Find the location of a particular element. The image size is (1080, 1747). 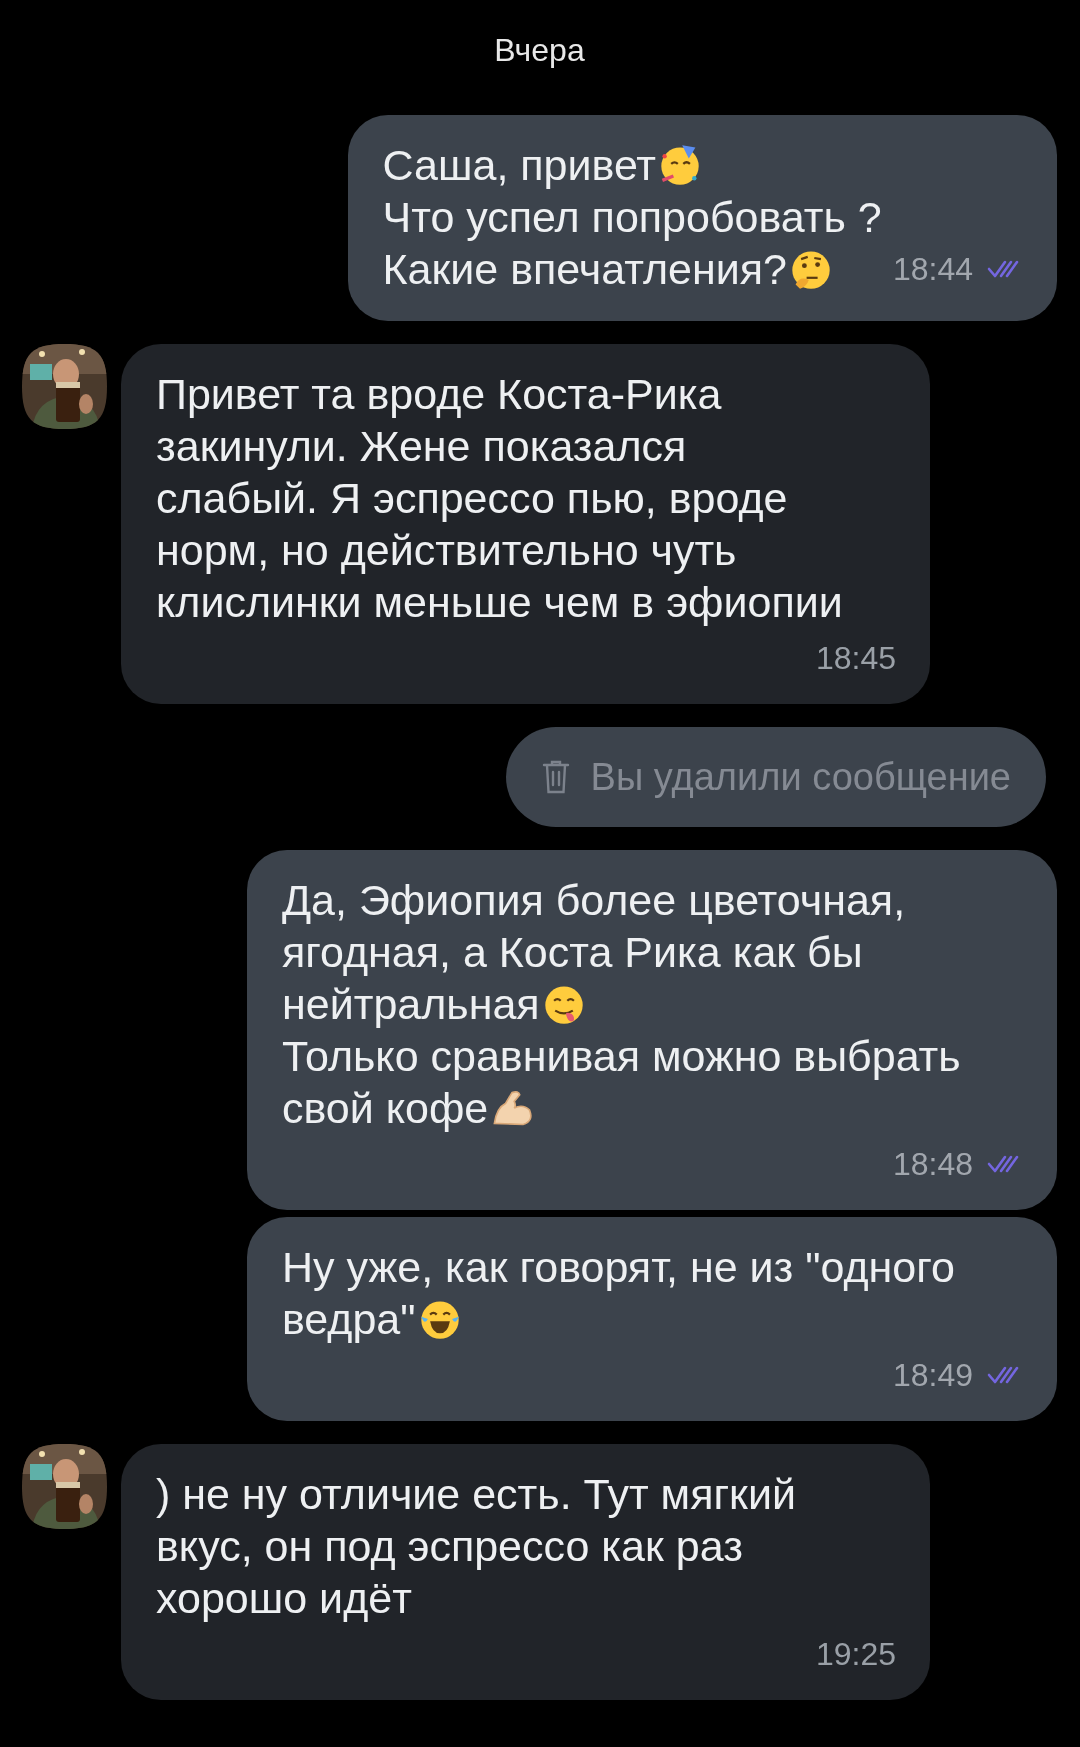

message-text: слабый. Я эспрессо пью, вроде is located at coordinates (472, 498).